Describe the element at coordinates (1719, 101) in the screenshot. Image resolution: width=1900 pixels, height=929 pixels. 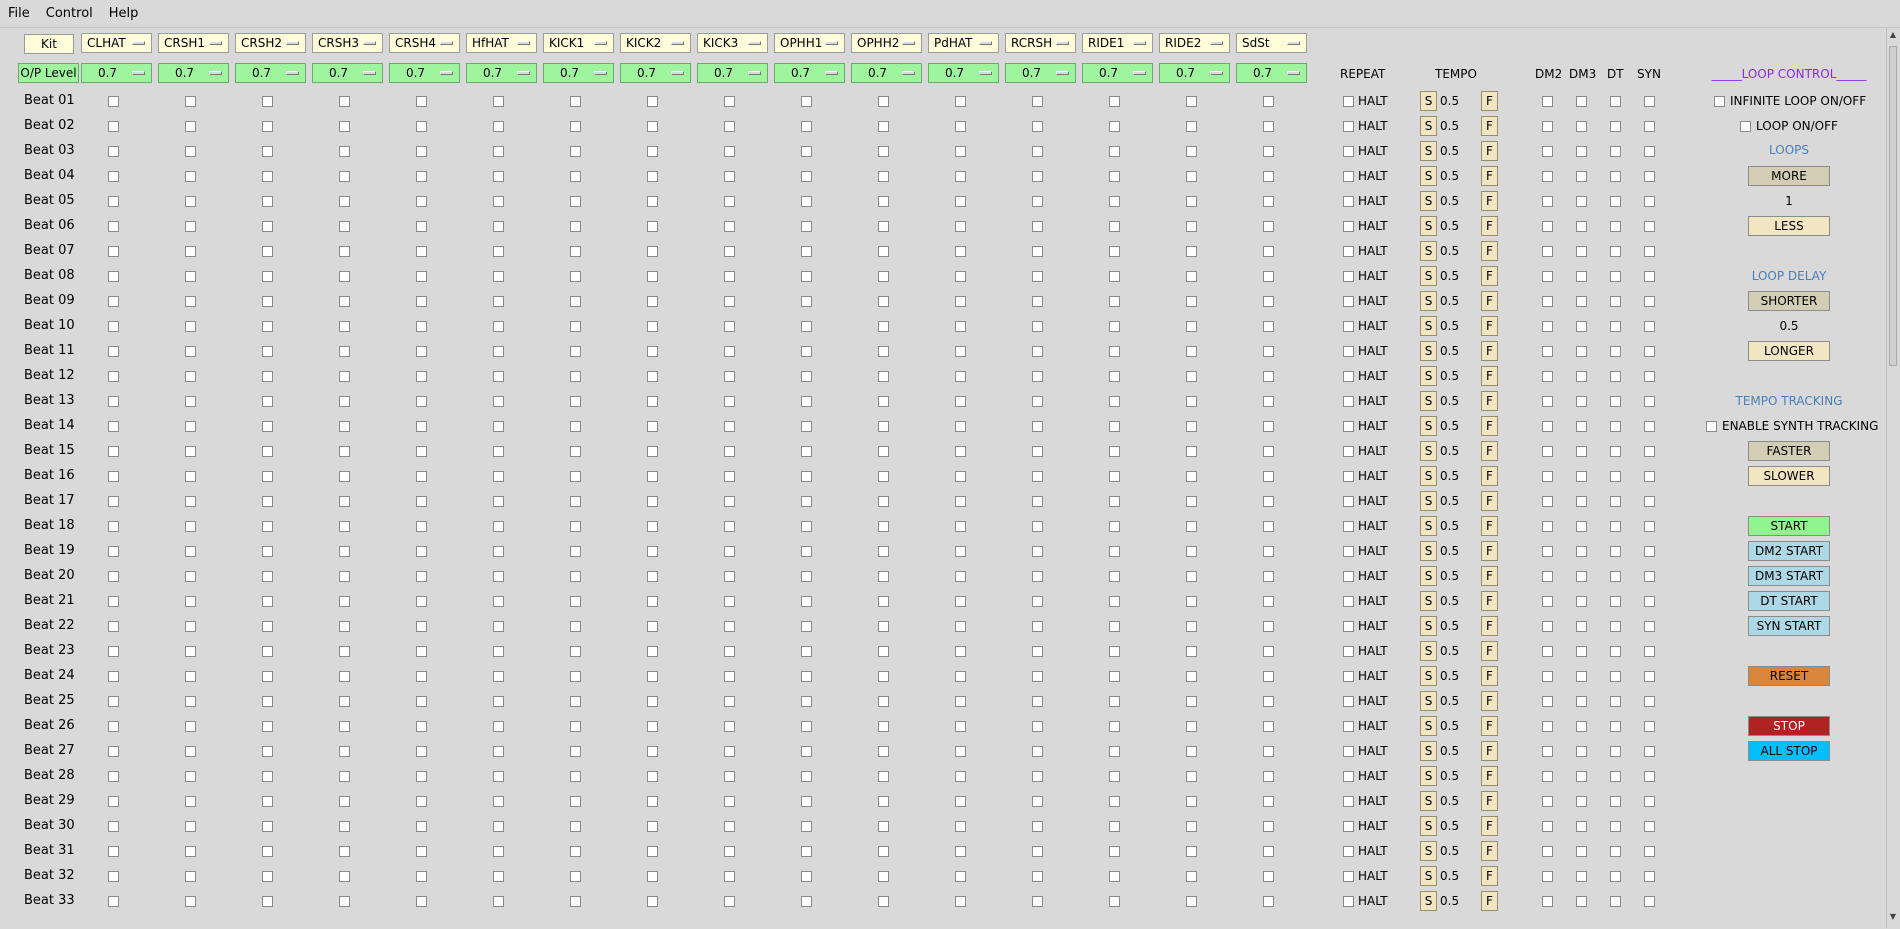
I see `infinite-loop-checkbox` at that location.